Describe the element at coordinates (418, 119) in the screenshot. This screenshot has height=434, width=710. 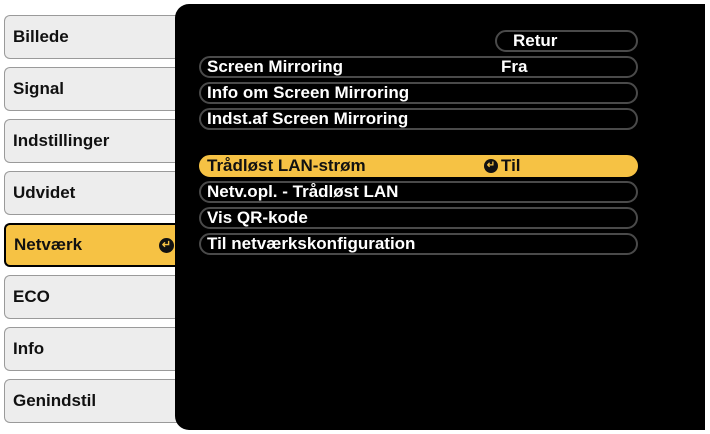
I see `menu-item-indst-screen-mirroring: Indst.af Screen Mirroring` at that location.